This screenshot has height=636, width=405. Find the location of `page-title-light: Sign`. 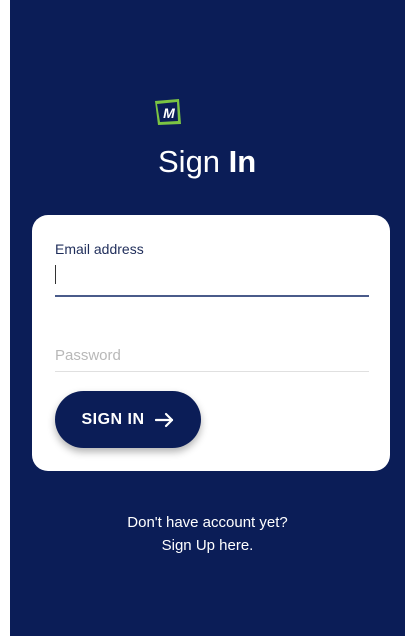

page-title-light: Sign is located at coordinates (189, 161).